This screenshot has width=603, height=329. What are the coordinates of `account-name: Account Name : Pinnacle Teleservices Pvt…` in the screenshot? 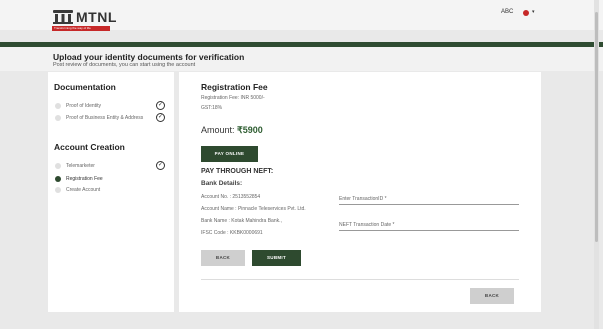 It's located at (253, 209).